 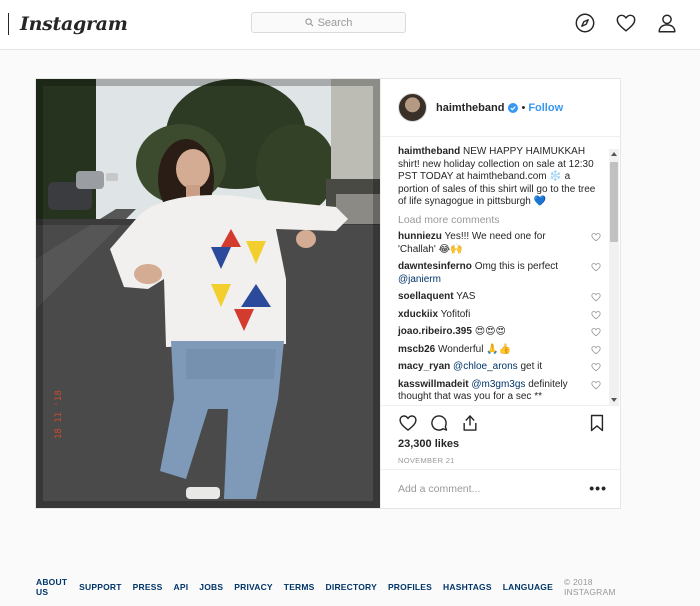 What do you see at coordinates (419, 279) in the screenshot?
I see `comment-mention: @janierm` at bounding box center [419, 279].